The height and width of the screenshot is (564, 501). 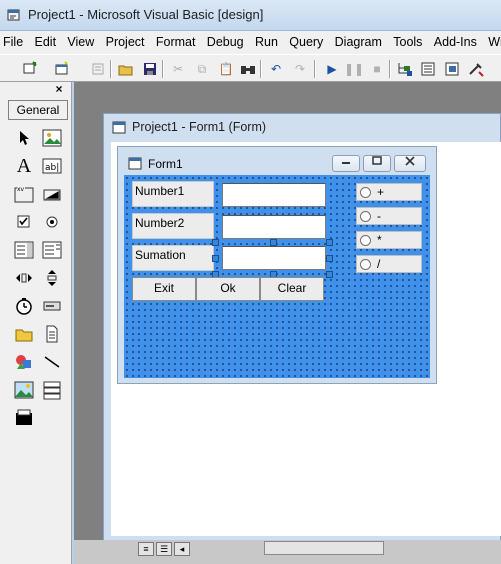 What do you see at coordinates (24, 362) in the screenshot?
I see `shape-icon` at bounding box center [24, 362].